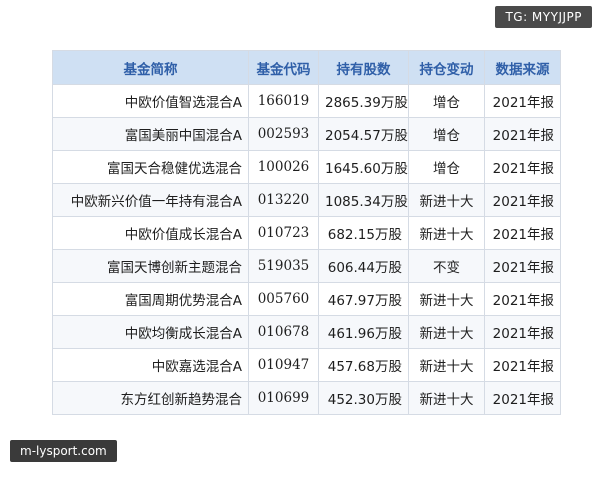  Describe the element at coordinates (363, 233) in the screenshot. I see `cell-shares: 682.15万股` at that location.